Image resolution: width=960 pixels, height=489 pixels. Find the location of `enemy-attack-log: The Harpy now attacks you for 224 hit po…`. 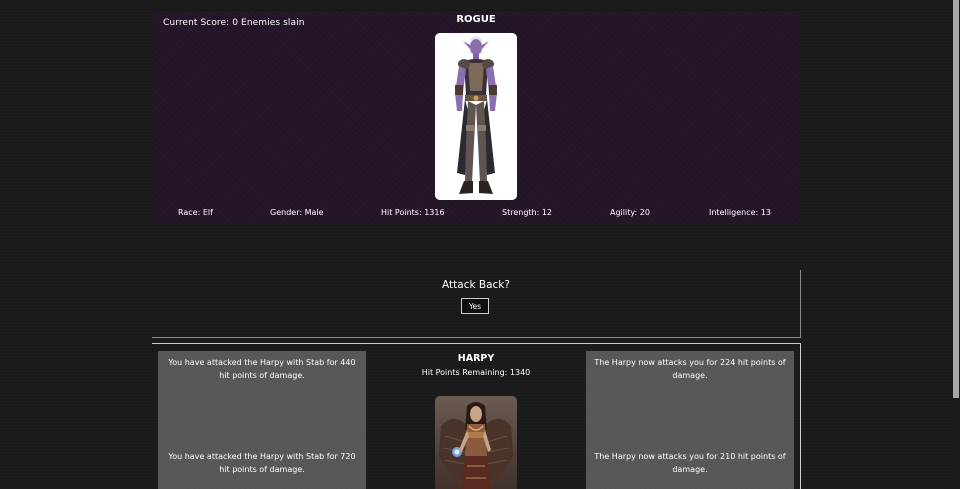

enemy-attack-log: The Harpy now attacks you for 224 hit po… is located at coordinates (690, 420).